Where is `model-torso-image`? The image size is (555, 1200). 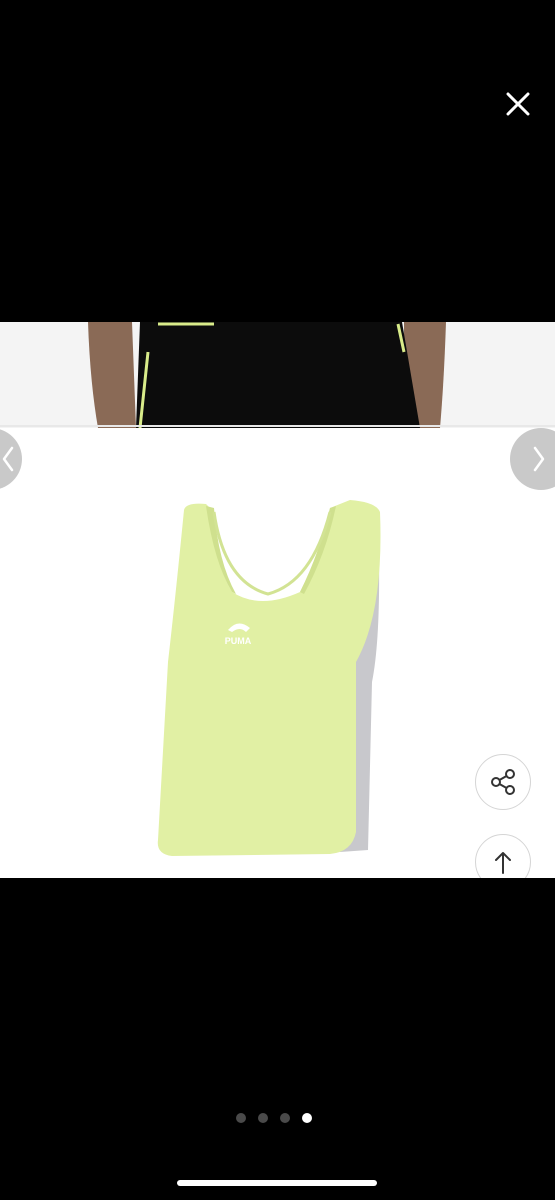 model-torso-image is located at coordinates (277, 375).